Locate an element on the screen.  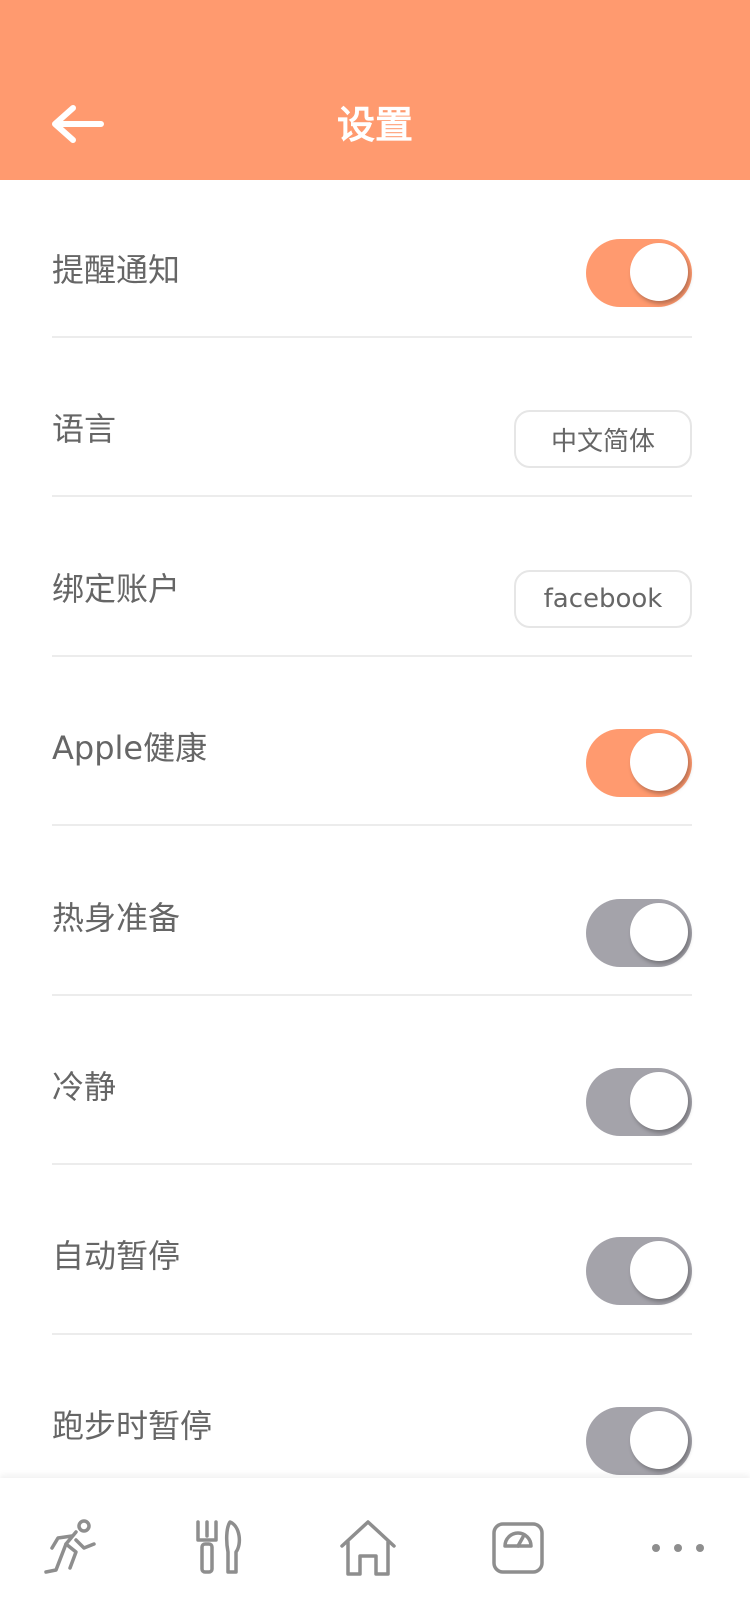
setting-label: 语言 is located at coordinates (84, 429).